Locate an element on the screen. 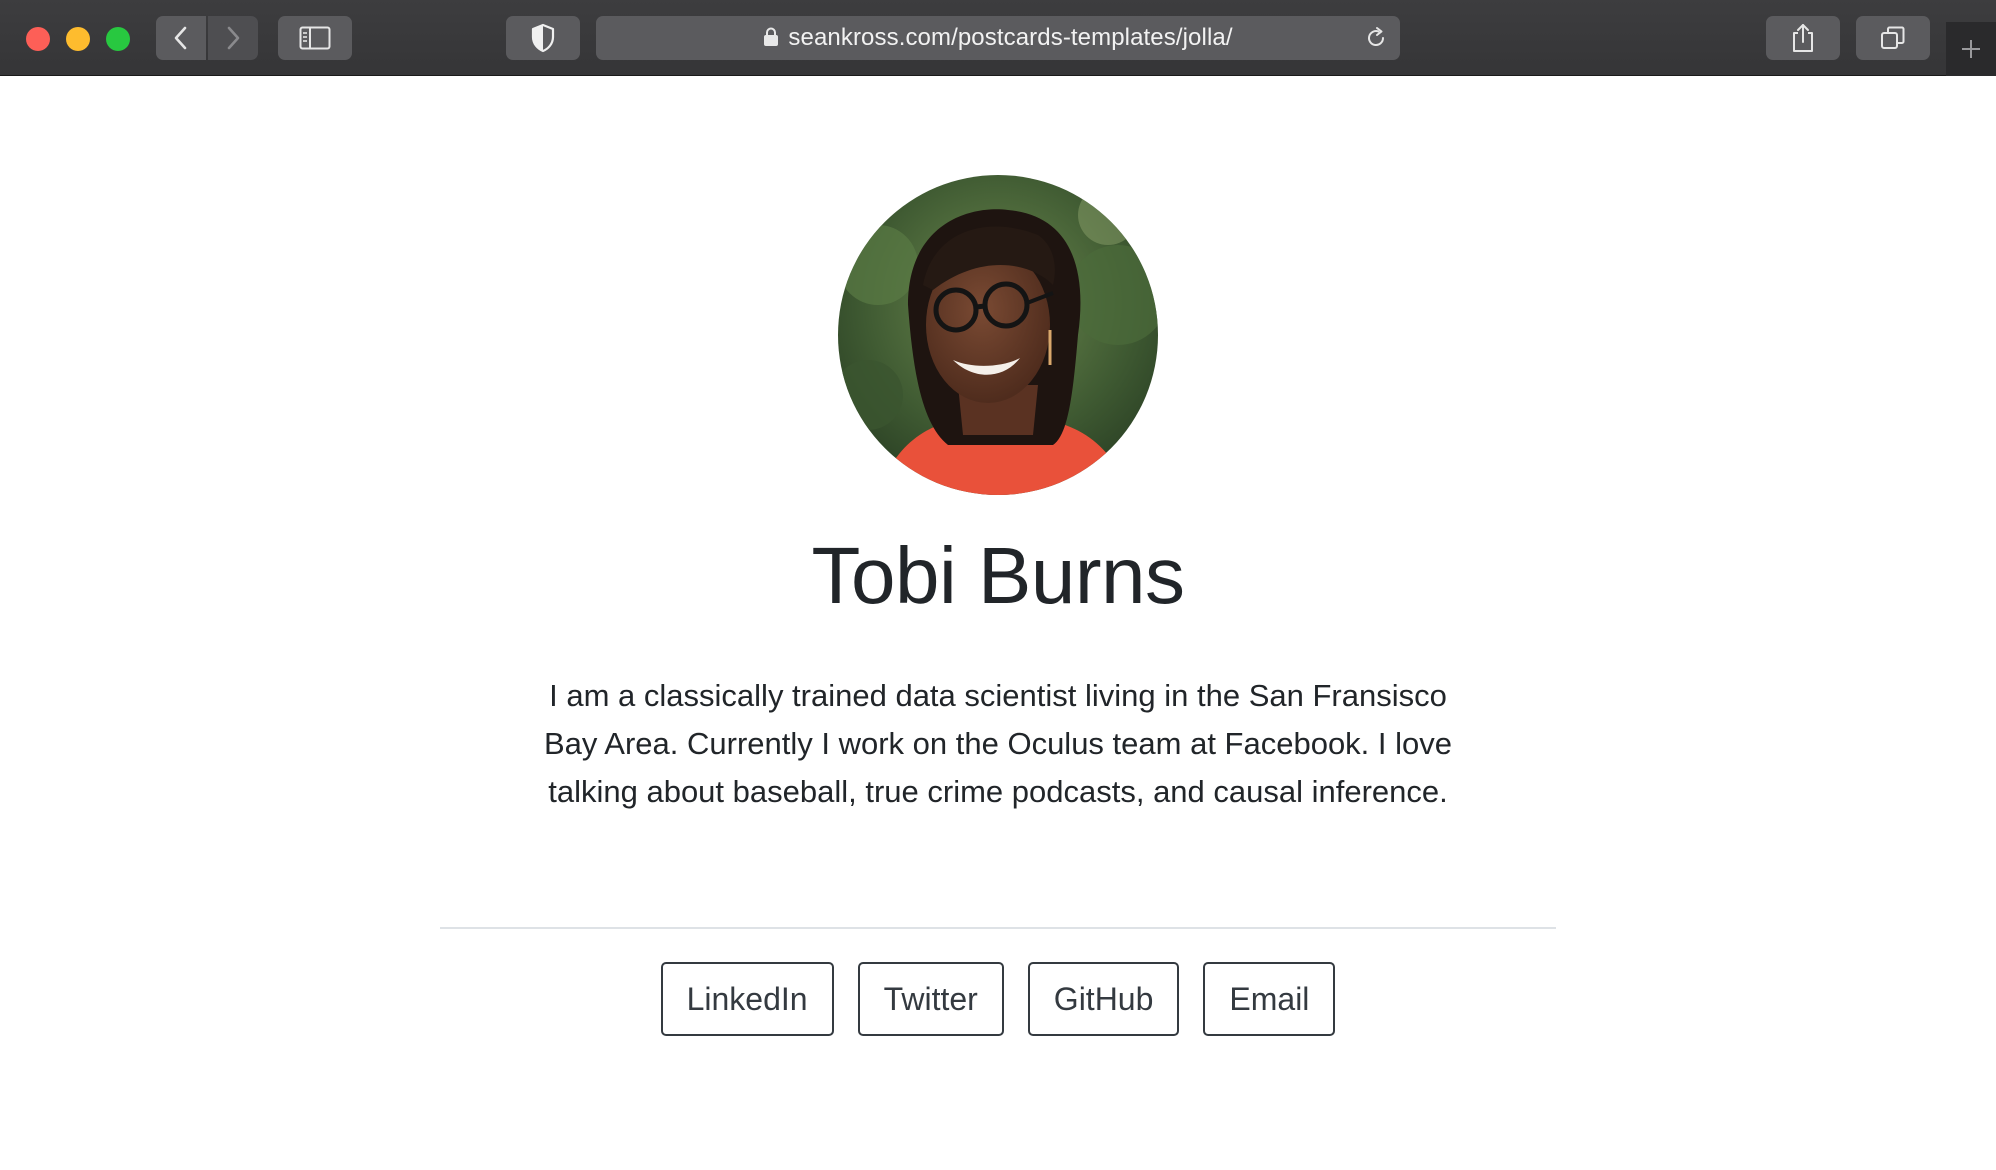 The height and width of the screenshot is (1170, 1996). share-button is located at coordinates (1803, 38).